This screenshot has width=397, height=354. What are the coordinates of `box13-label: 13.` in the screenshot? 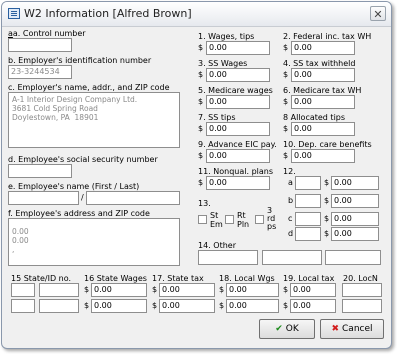 It's located at (204, 203).